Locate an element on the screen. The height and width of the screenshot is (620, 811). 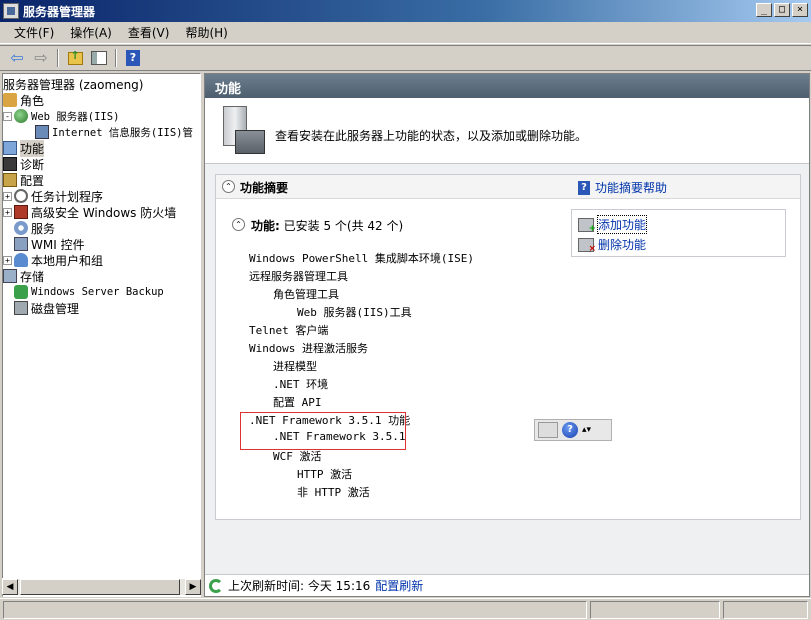
status-bar is located at coordinates (405, 609).